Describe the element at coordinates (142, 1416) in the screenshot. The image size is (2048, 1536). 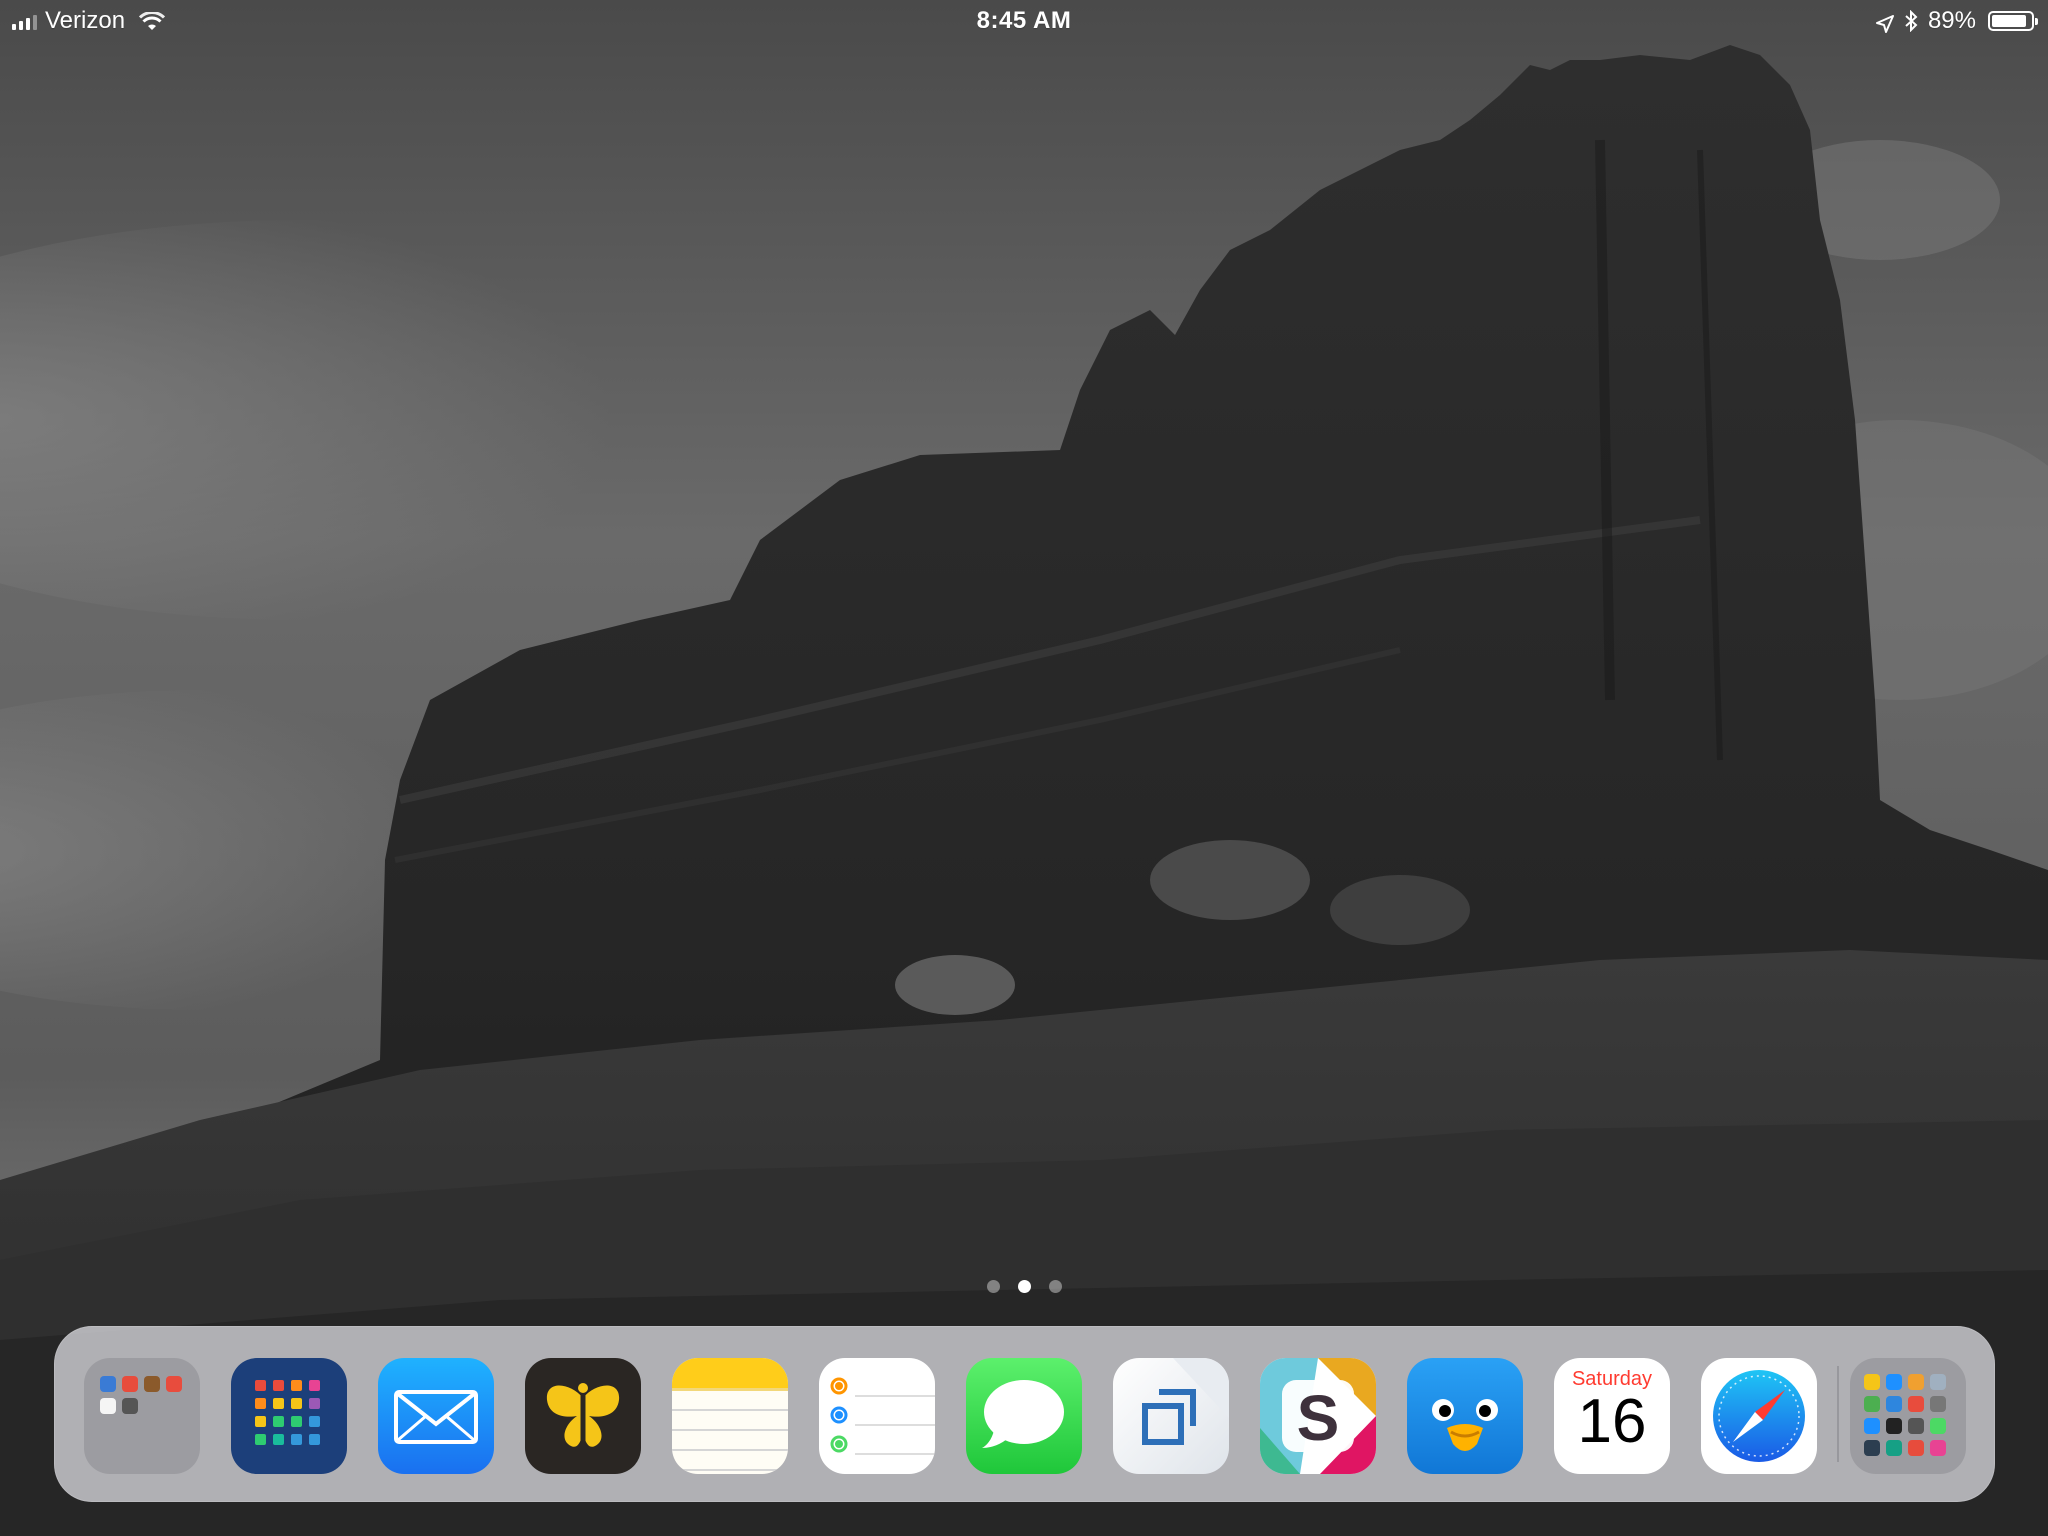
I see `app-folder-icon` at that location.